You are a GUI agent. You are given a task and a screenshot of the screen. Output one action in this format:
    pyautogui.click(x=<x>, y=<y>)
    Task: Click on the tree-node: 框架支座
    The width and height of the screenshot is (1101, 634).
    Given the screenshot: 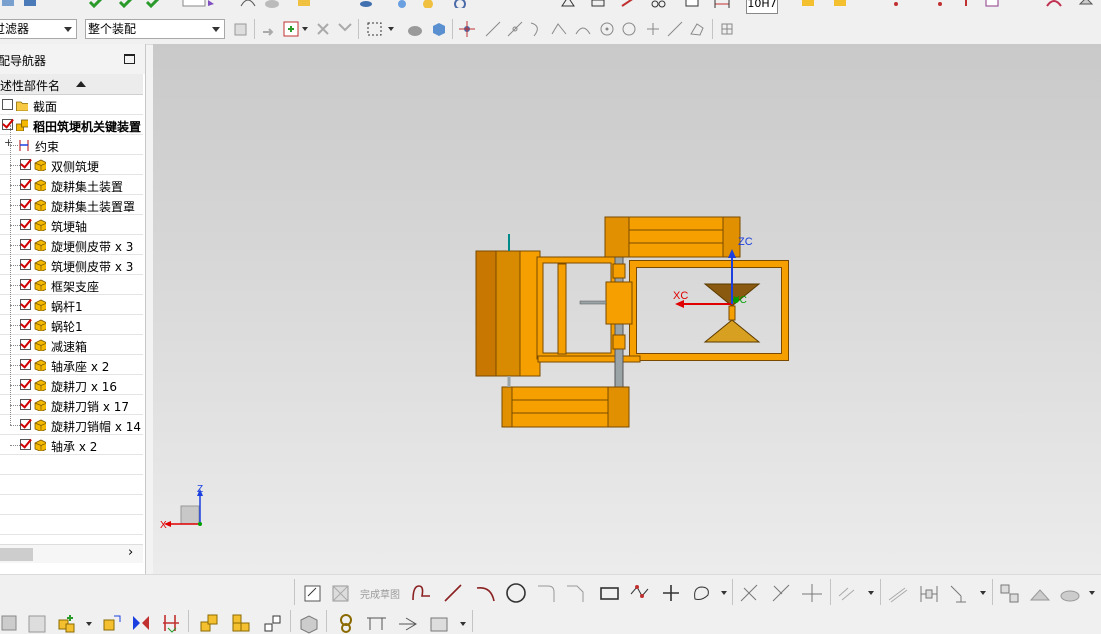 What is the action you would take?
    pyautogui.click(x=71, y=285)
    